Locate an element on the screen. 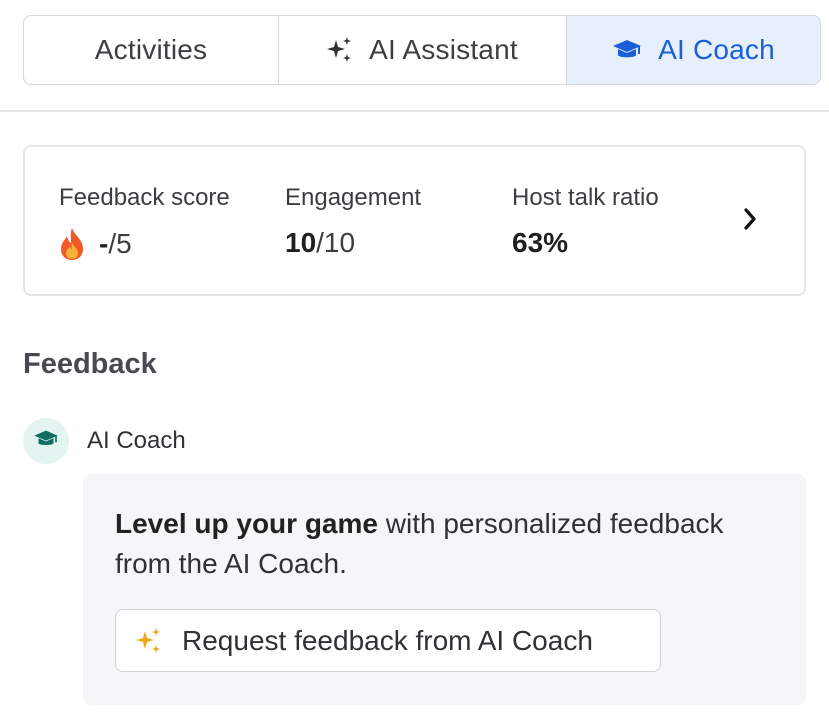  section-divider is located at coordinates (414, 111).